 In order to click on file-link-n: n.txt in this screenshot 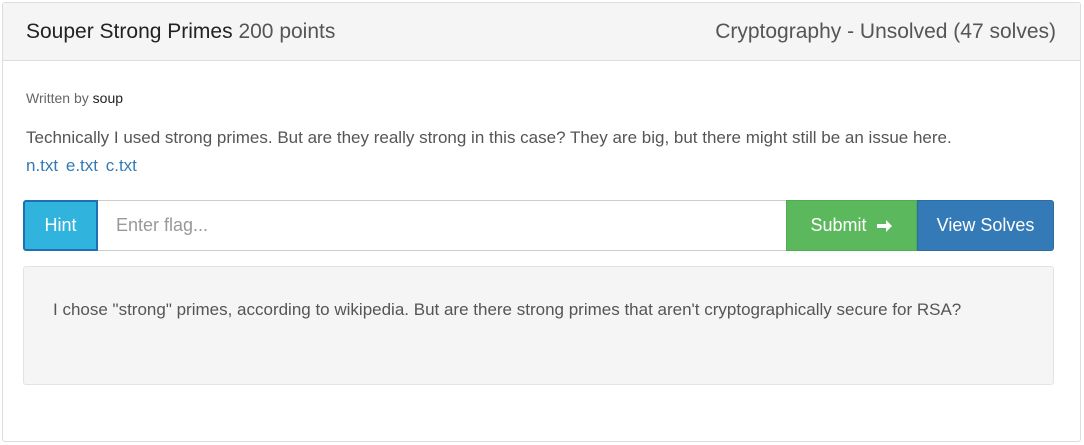, I will do `click(42, 165)`.